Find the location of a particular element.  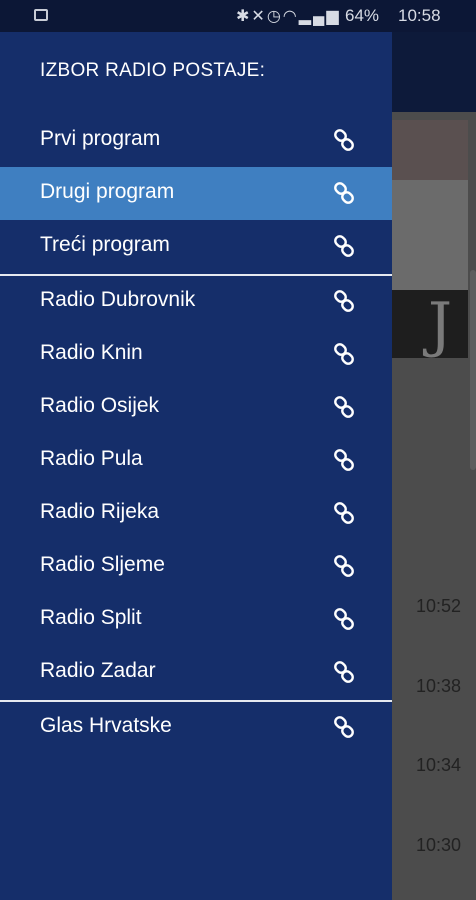

status-bar: ✱✕◷◠▂▄▆ 64% 10:58 is located at coordinates (238, 16).